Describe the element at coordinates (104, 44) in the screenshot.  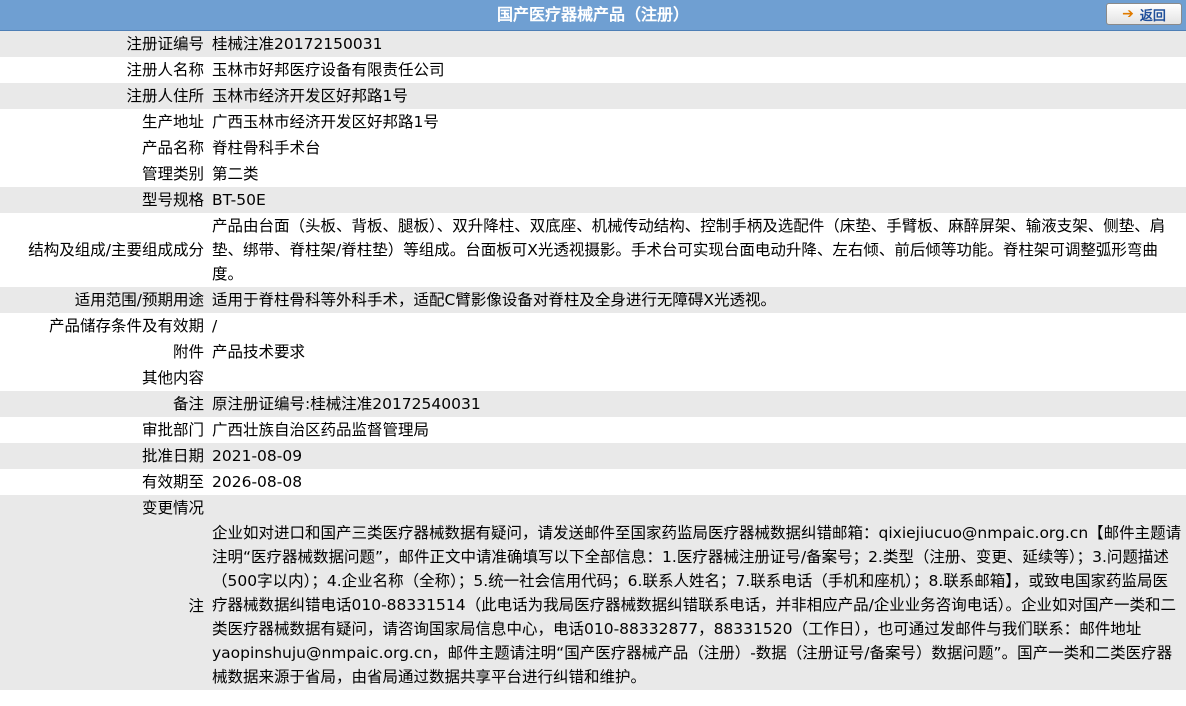
I see `field-label: 注册证编号` at that location.